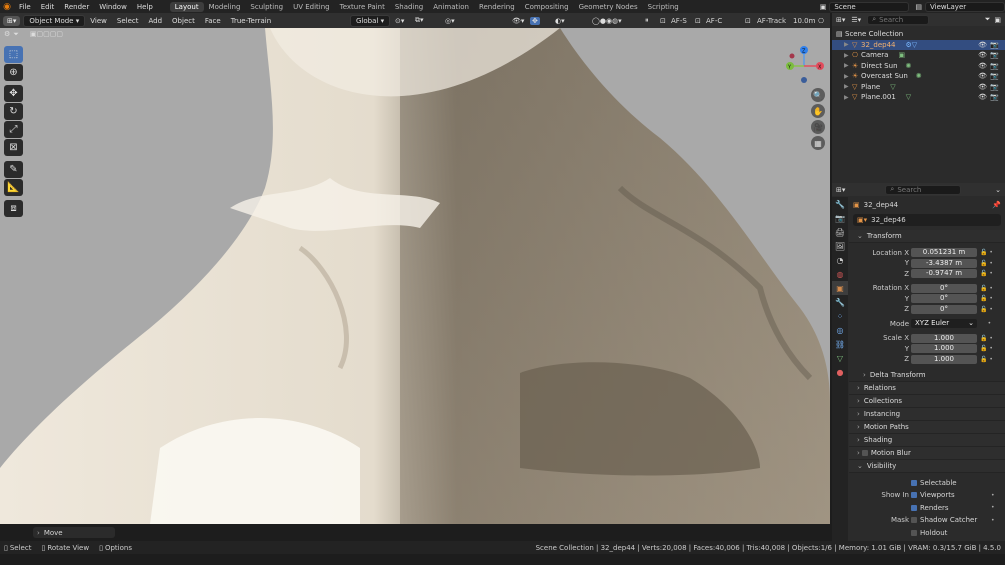  What do you see at coordinates (7, 34) in the screenshot?
I see `settings-icon: ⚙` at bounding box center [7, 34].